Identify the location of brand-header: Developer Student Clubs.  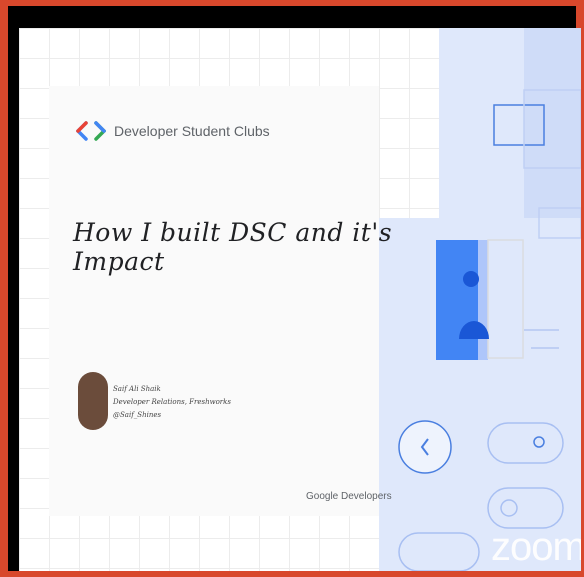
(173, 131).